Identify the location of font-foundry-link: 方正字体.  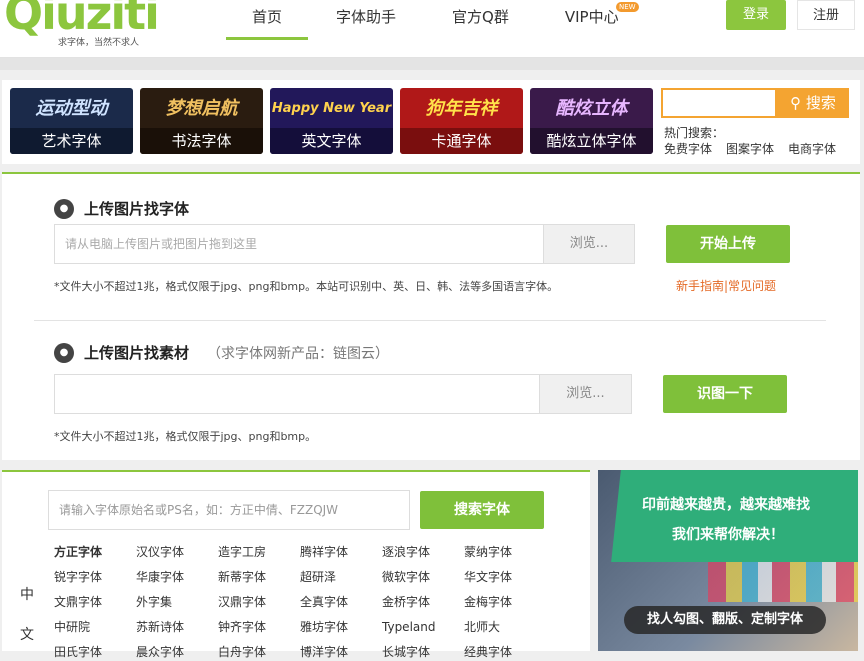
(95, 552).